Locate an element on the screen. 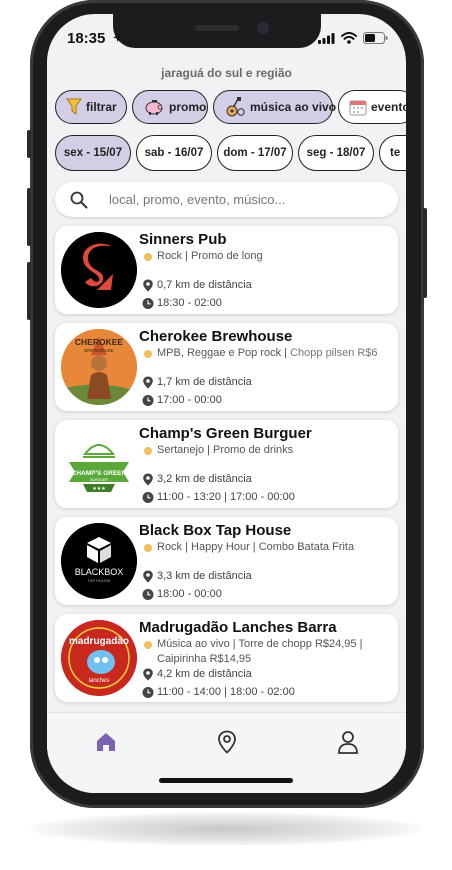 This screenshot has height=870, width=452. logo-text: CHEROKEE is located at coordinates (99, 342).